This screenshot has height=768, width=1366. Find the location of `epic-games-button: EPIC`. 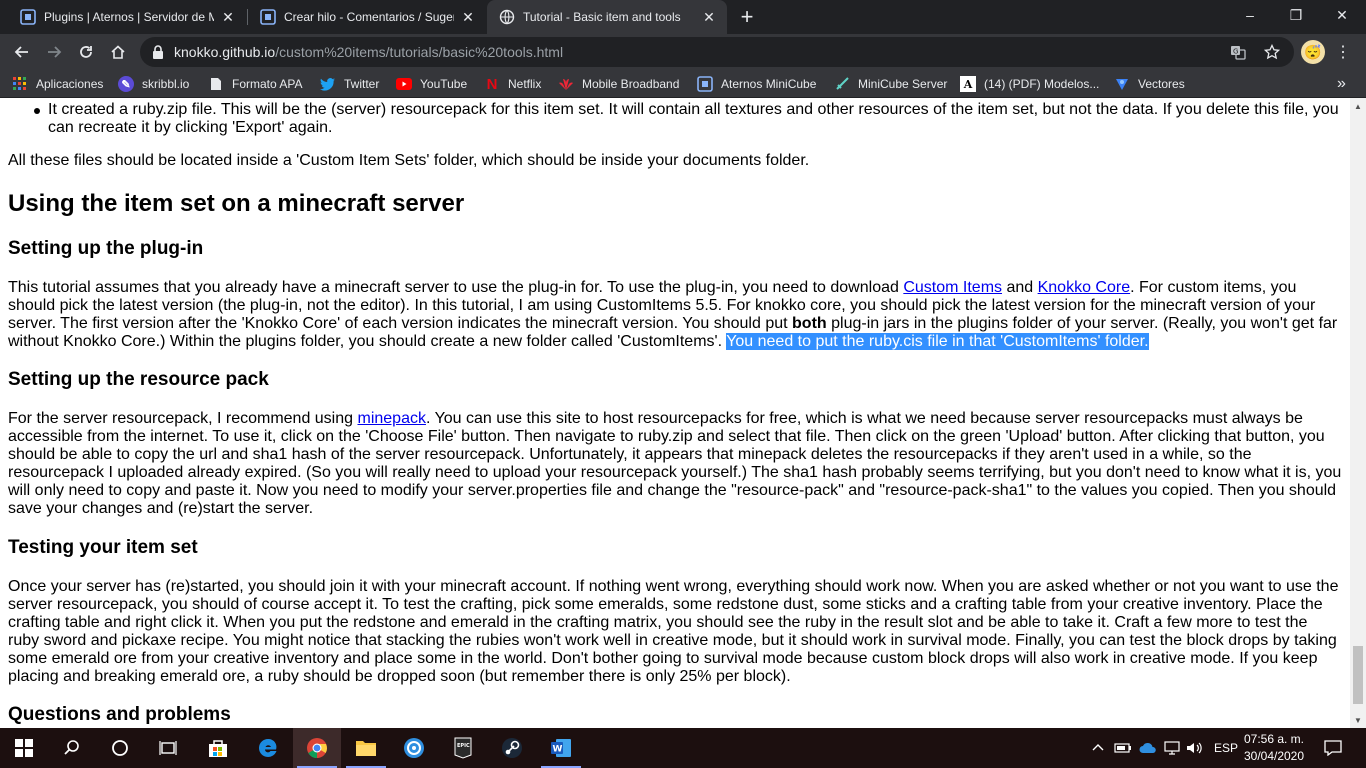

epic-games-button: EPIC is located at coordinates (463, 748).